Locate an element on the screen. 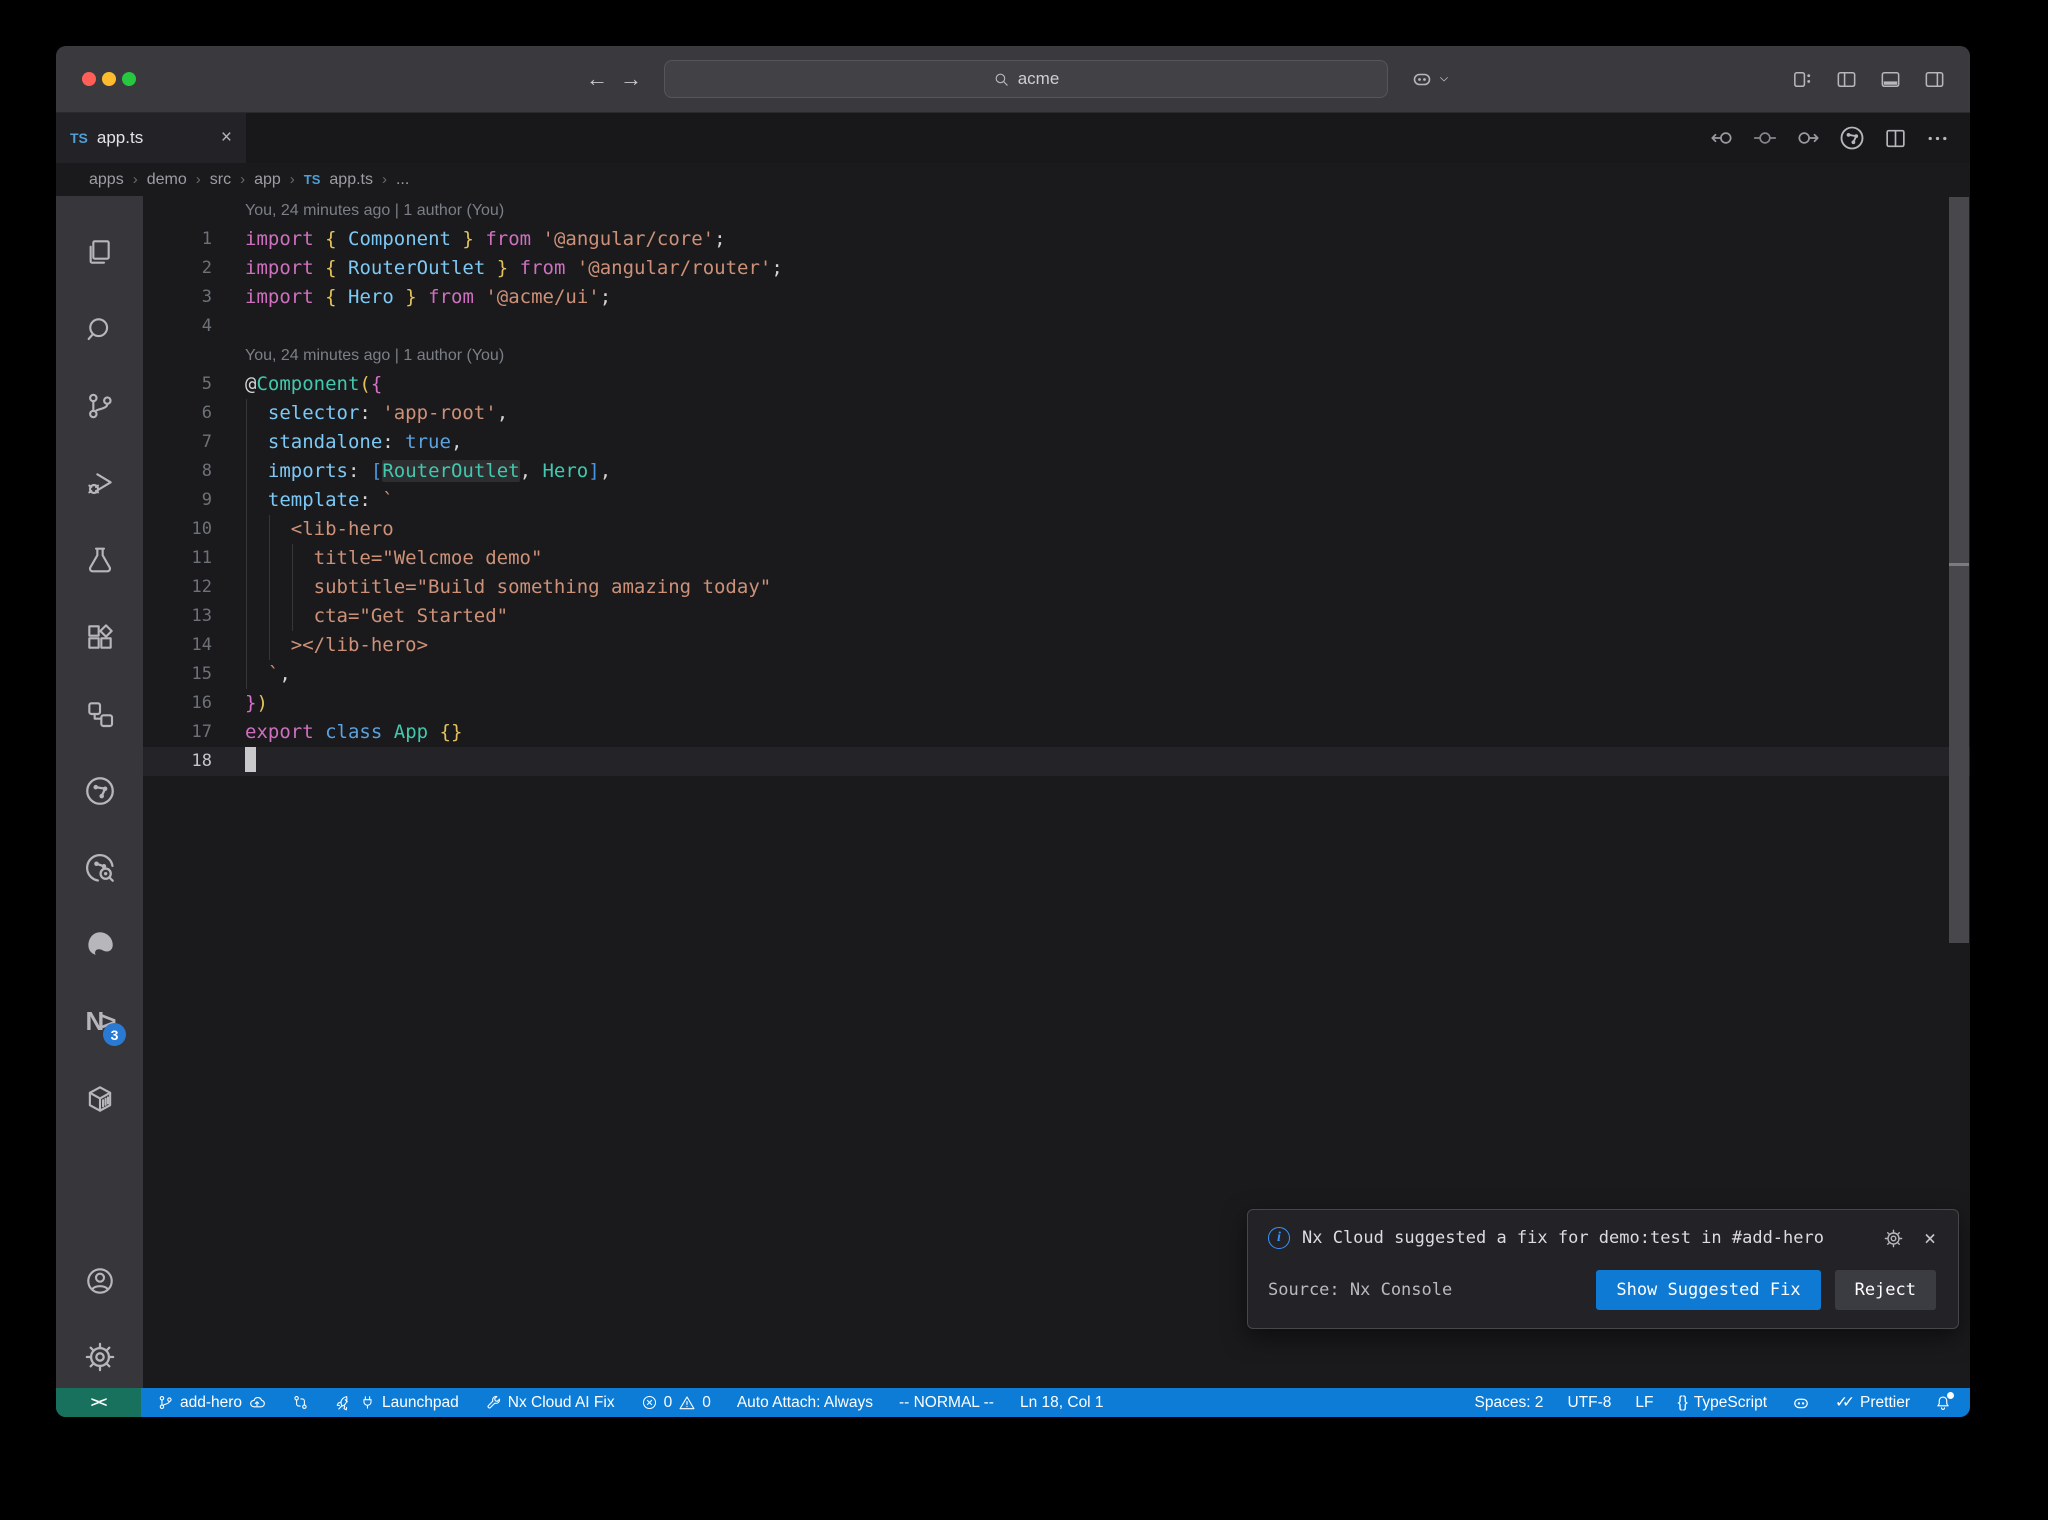 The image size is (2048, 1520). sidebar-item-extensions is located at coordinates (99, 636).